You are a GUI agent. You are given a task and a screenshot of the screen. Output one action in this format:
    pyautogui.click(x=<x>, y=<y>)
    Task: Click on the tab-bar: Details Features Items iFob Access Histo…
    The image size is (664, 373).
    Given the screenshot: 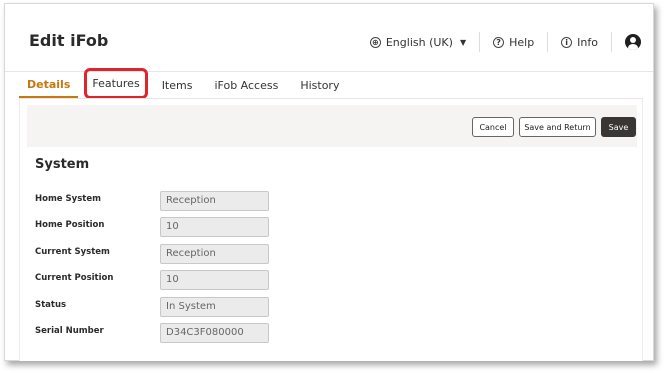 What is the action you would take?
    pyautogui.click(x=186, y=83)
    